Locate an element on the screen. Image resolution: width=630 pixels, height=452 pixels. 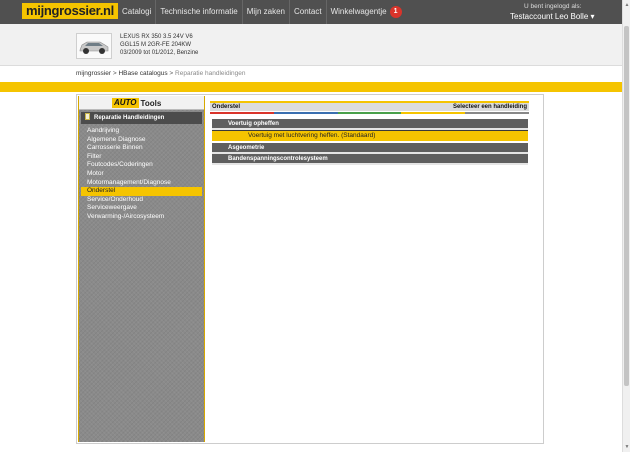
car-icon is located at coordinates (94, 47).